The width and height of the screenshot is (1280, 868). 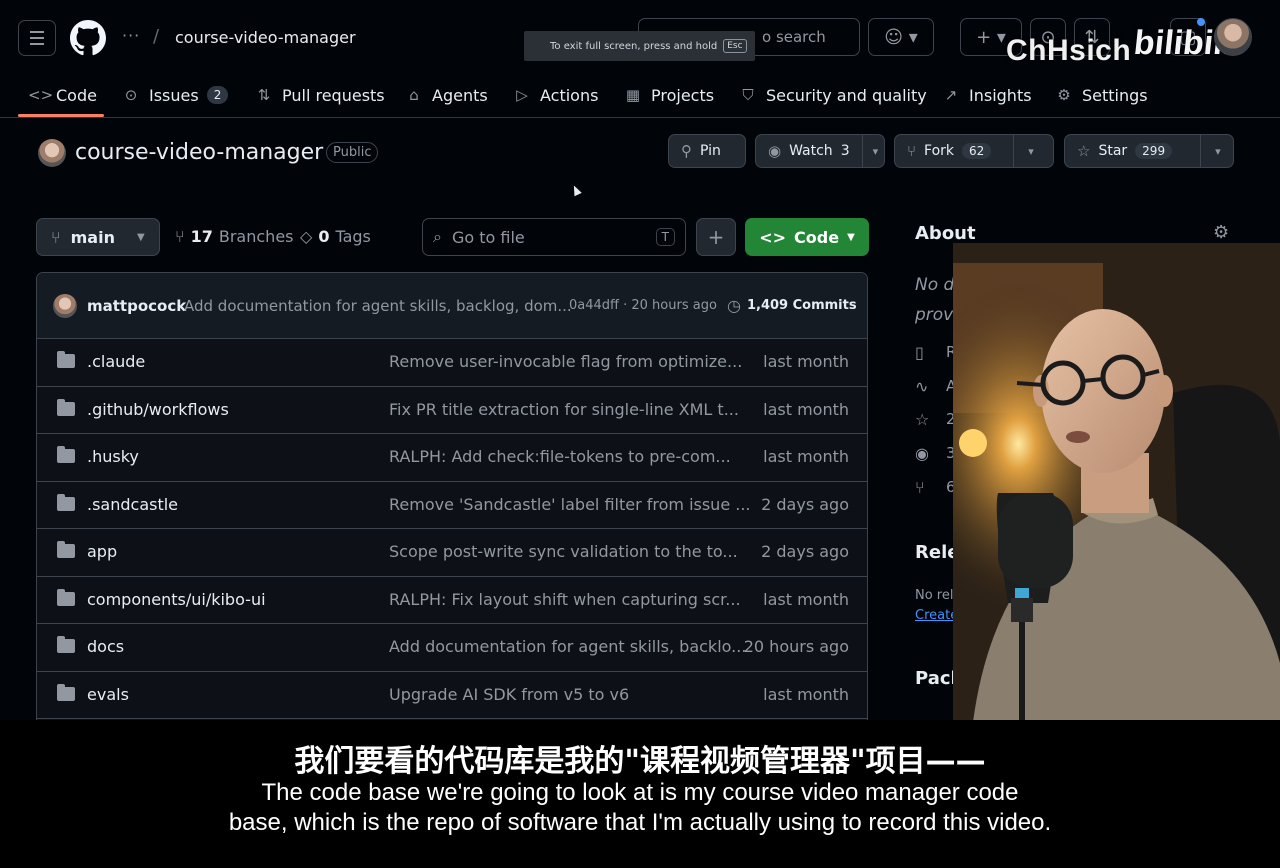 I want to click on add-file-button: +, so click(x=716, y=237).